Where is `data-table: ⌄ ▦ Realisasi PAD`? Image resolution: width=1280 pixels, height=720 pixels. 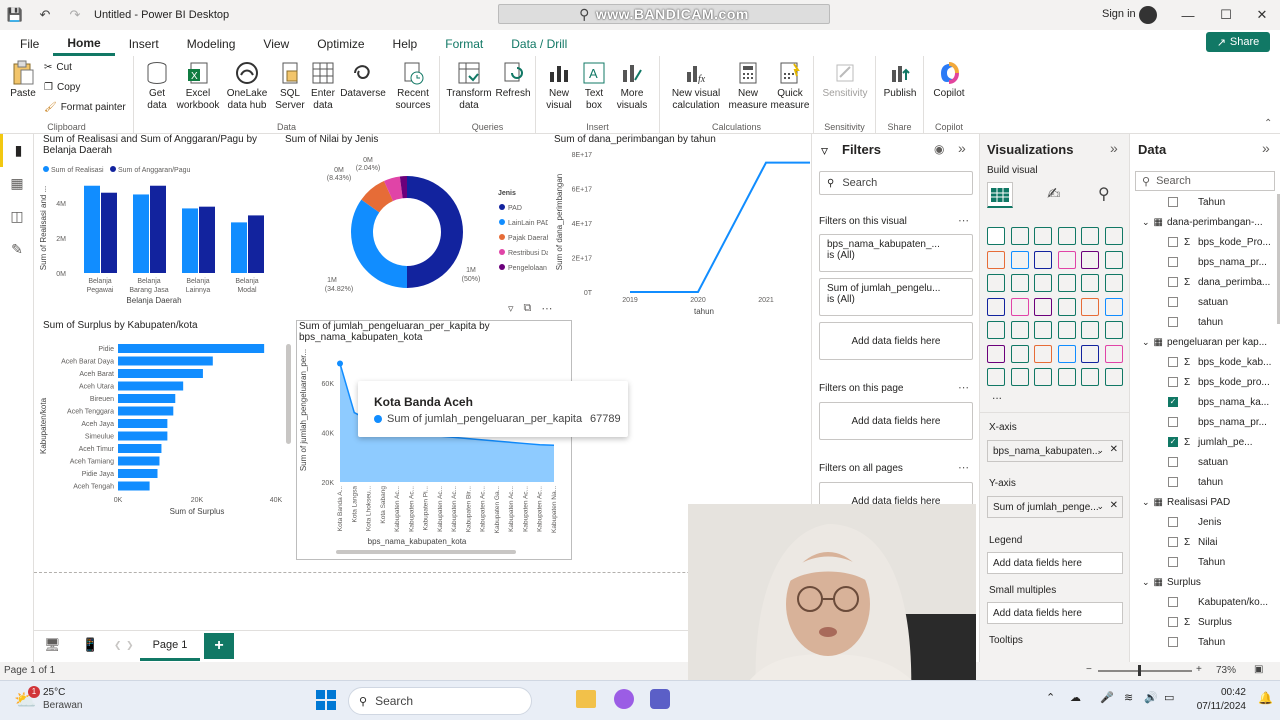
data-table: ⌄ ▦ Realisasi PAD is located at coordinates (1205, 502).